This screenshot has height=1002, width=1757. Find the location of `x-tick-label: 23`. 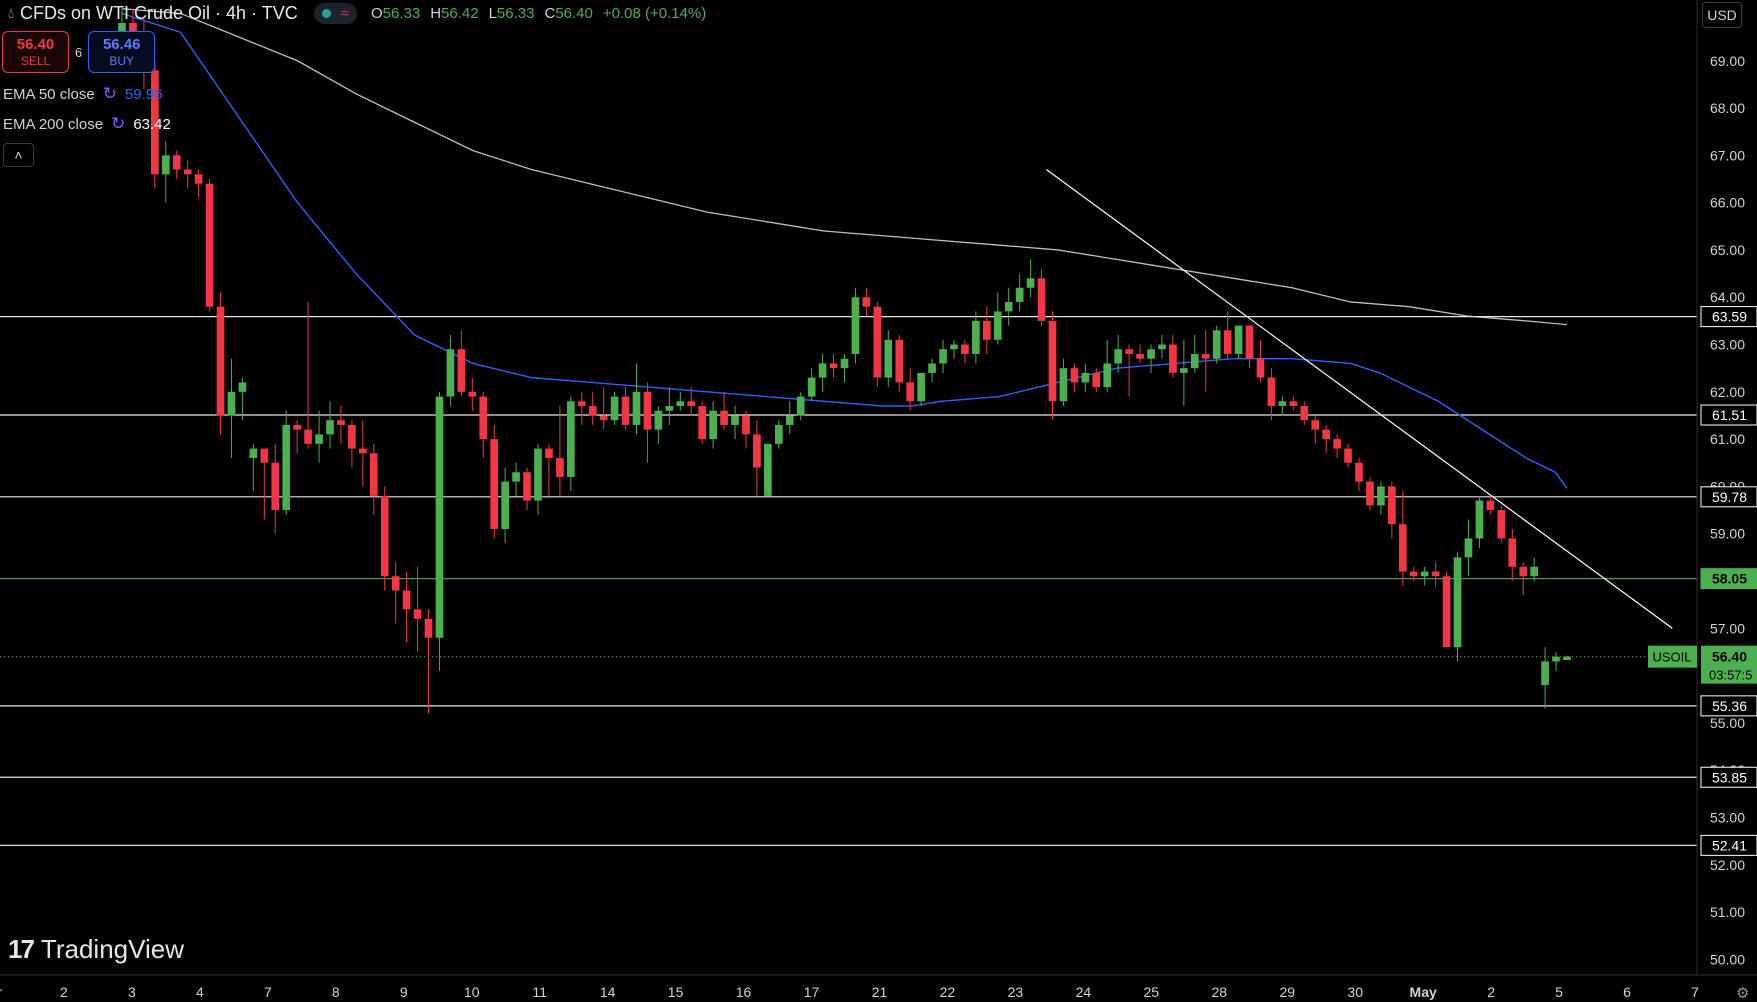

x-tick-label: 23 is located at coordinates (1016, 992).